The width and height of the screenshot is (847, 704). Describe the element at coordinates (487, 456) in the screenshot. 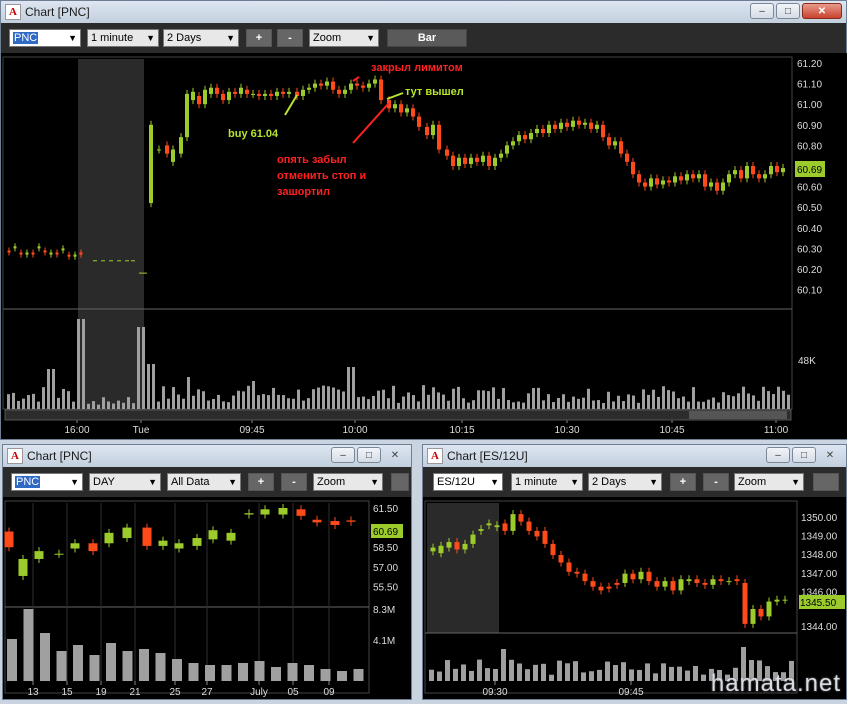

I see `window-title: Chart [ES/12U]` at that location.